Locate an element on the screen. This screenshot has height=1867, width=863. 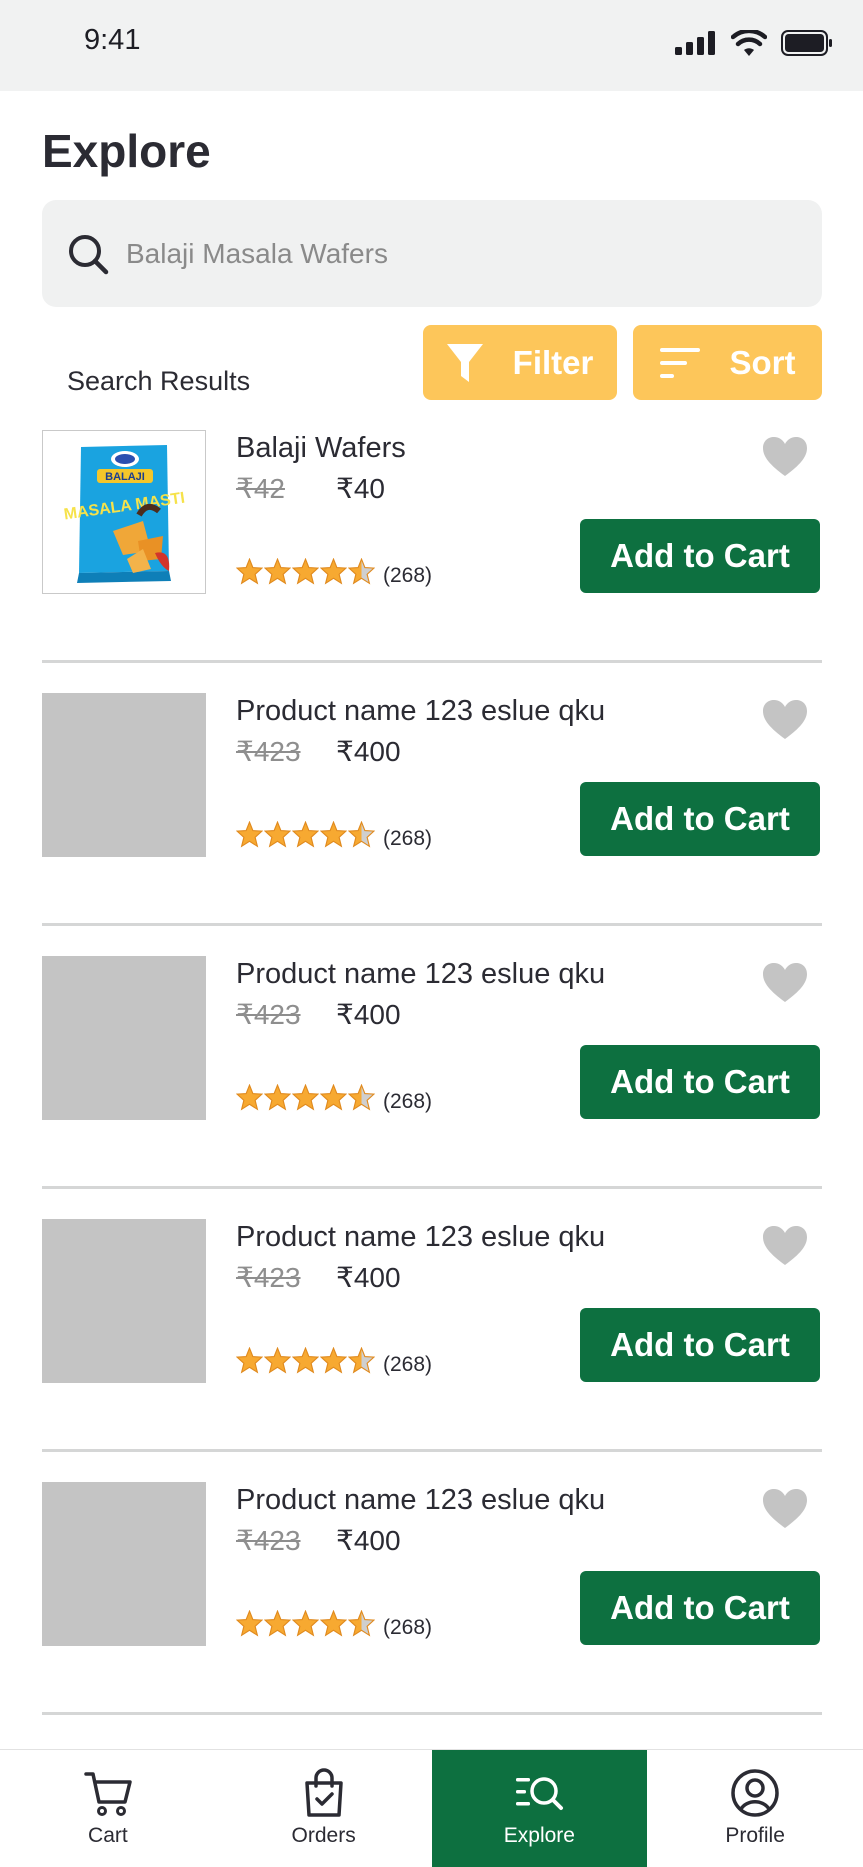
explore-search-icon is located at coordinates (540, 1793).